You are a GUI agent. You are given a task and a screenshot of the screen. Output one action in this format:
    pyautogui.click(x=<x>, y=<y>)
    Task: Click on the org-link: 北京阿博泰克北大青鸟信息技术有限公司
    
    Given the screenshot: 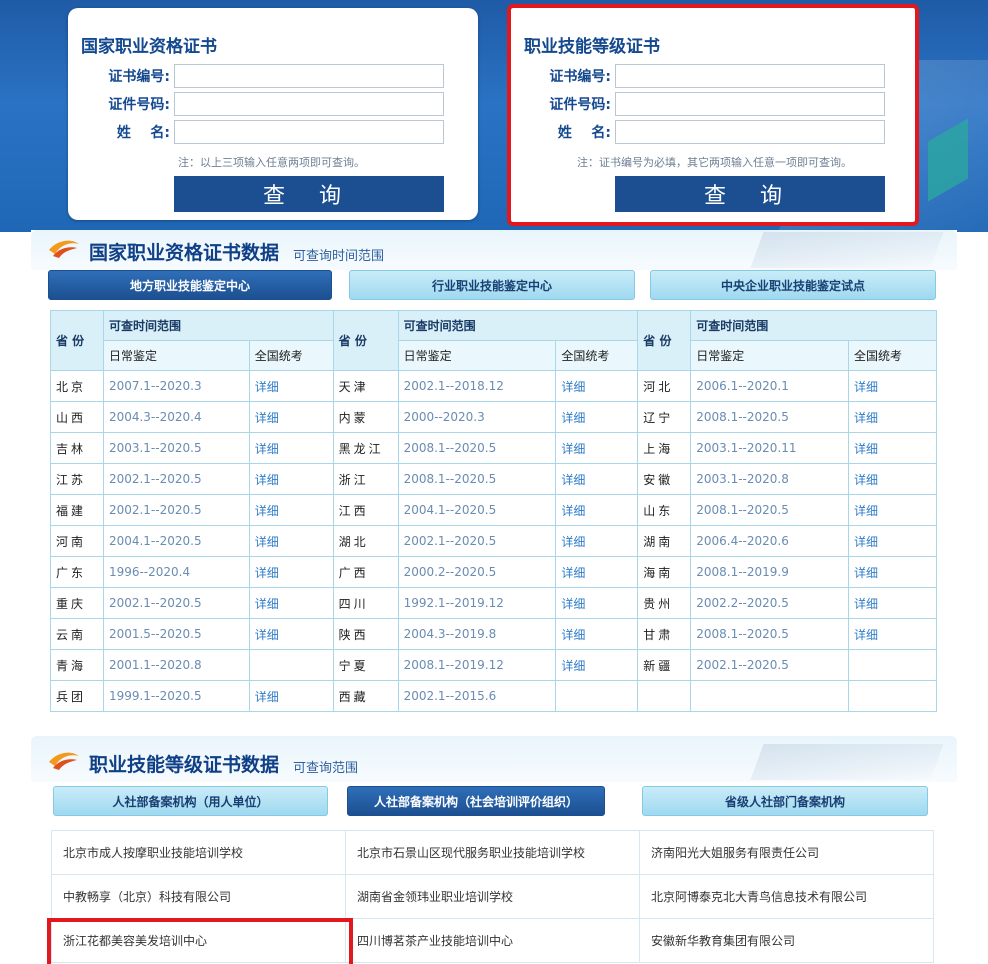 What is the action you would take?
    pyautogui.click(x=786, y=896)
    